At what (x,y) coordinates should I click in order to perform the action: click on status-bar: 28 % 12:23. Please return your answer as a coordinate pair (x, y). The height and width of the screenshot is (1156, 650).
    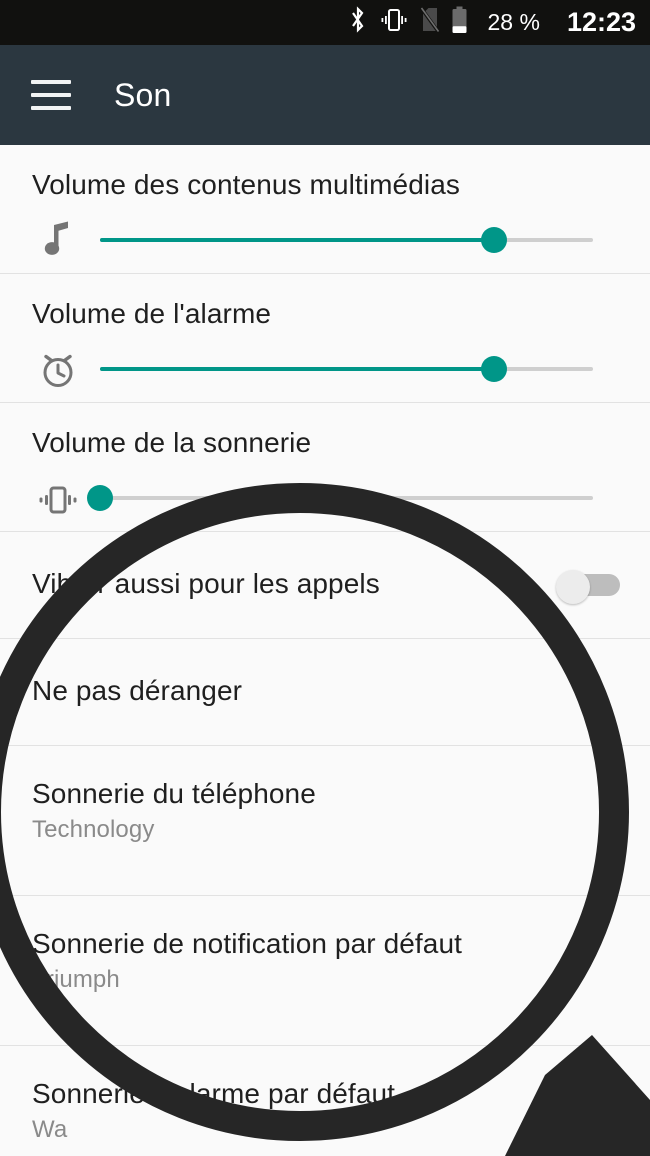
    Looking at the image, I should click on (325, 22).